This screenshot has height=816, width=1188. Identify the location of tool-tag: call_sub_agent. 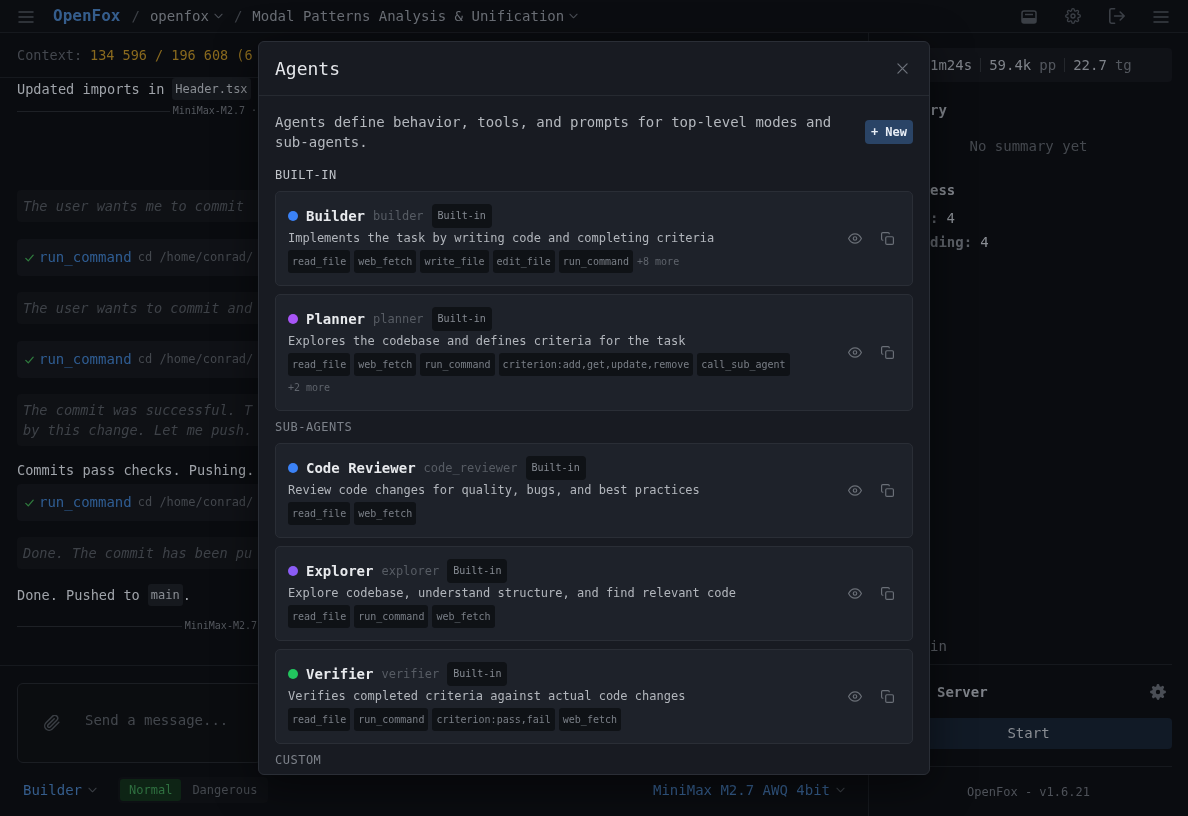
(743, 364).